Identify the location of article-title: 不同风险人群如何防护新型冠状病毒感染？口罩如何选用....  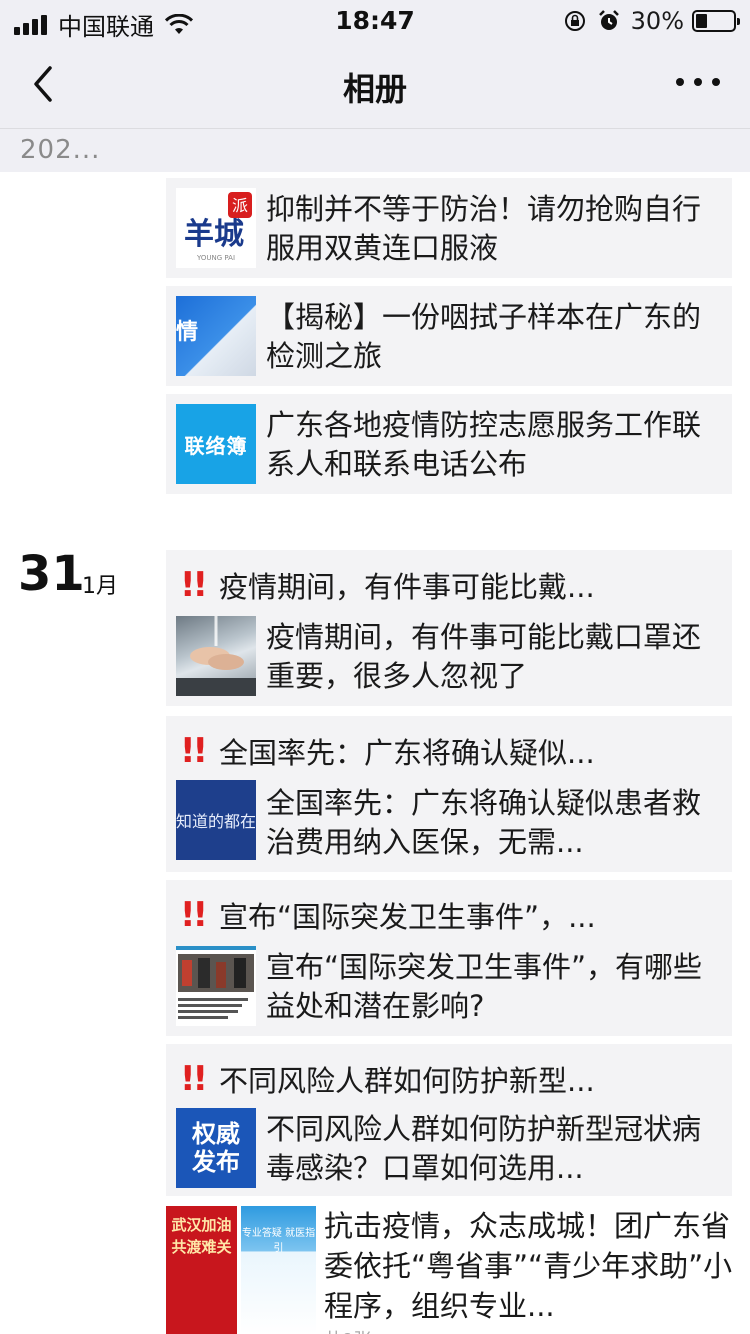
(484, 1148).